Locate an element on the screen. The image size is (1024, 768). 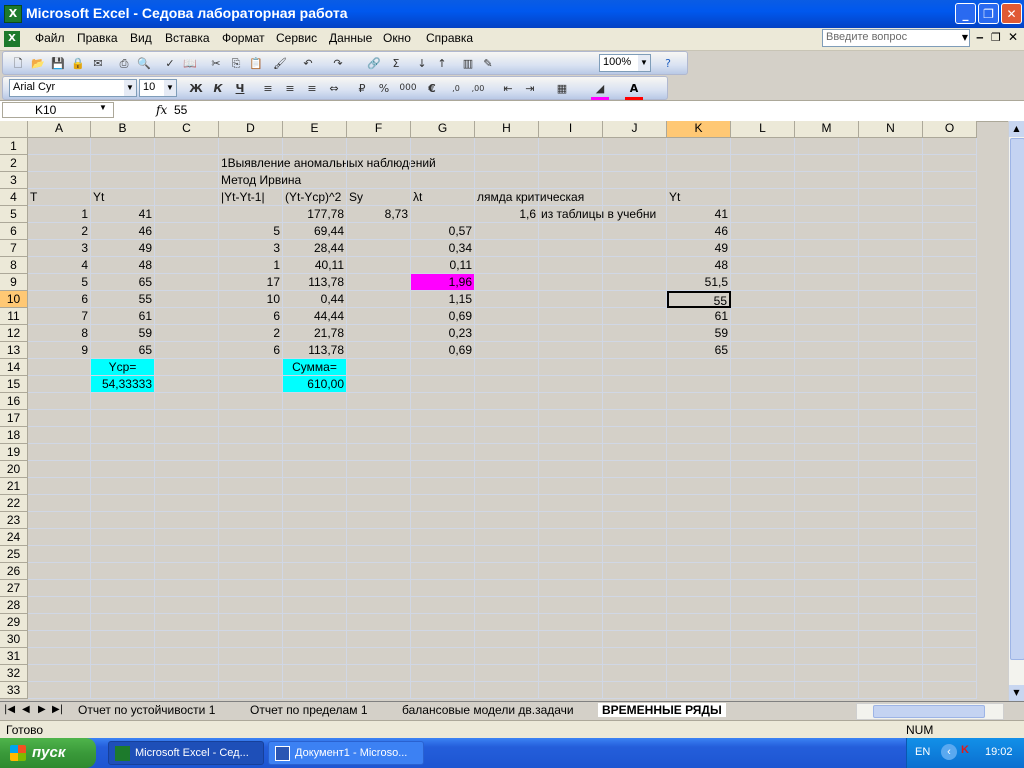
cell-f21 is located at coordinates (379, 486).